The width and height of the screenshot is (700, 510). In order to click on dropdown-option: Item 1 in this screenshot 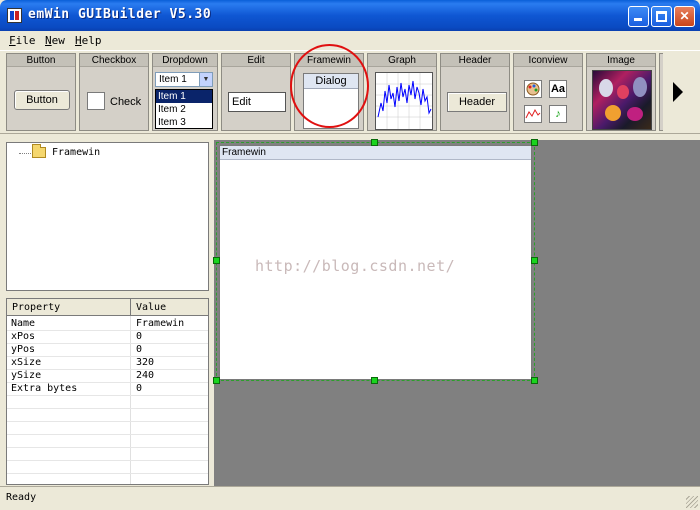, I will do `click(184, 96)`.